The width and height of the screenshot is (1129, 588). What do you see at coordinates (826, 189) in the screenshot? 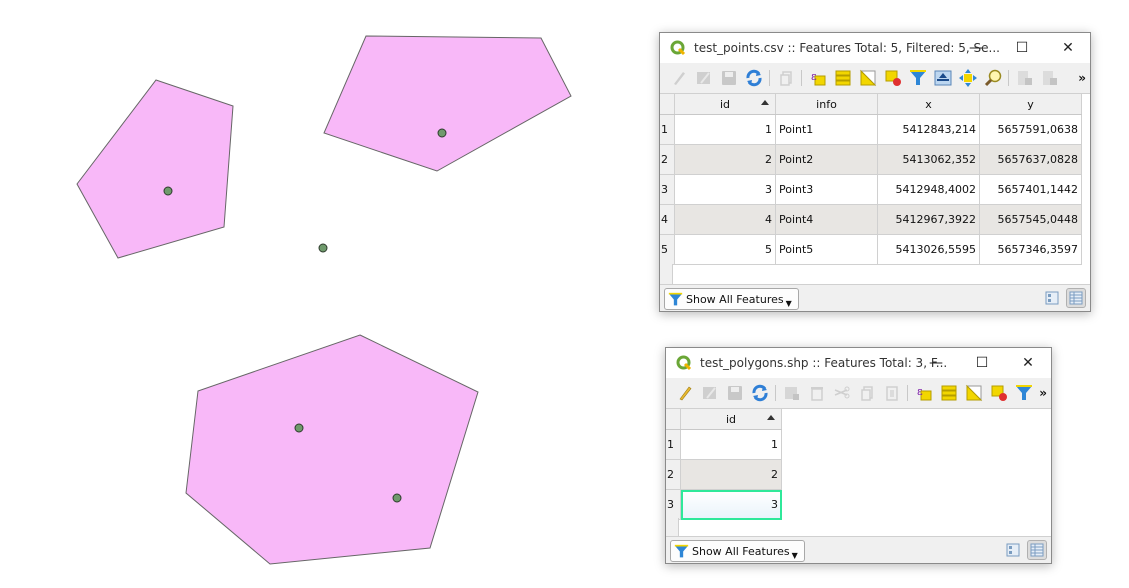
I see `cell-info: Point3` at bounding box center [826, 189].